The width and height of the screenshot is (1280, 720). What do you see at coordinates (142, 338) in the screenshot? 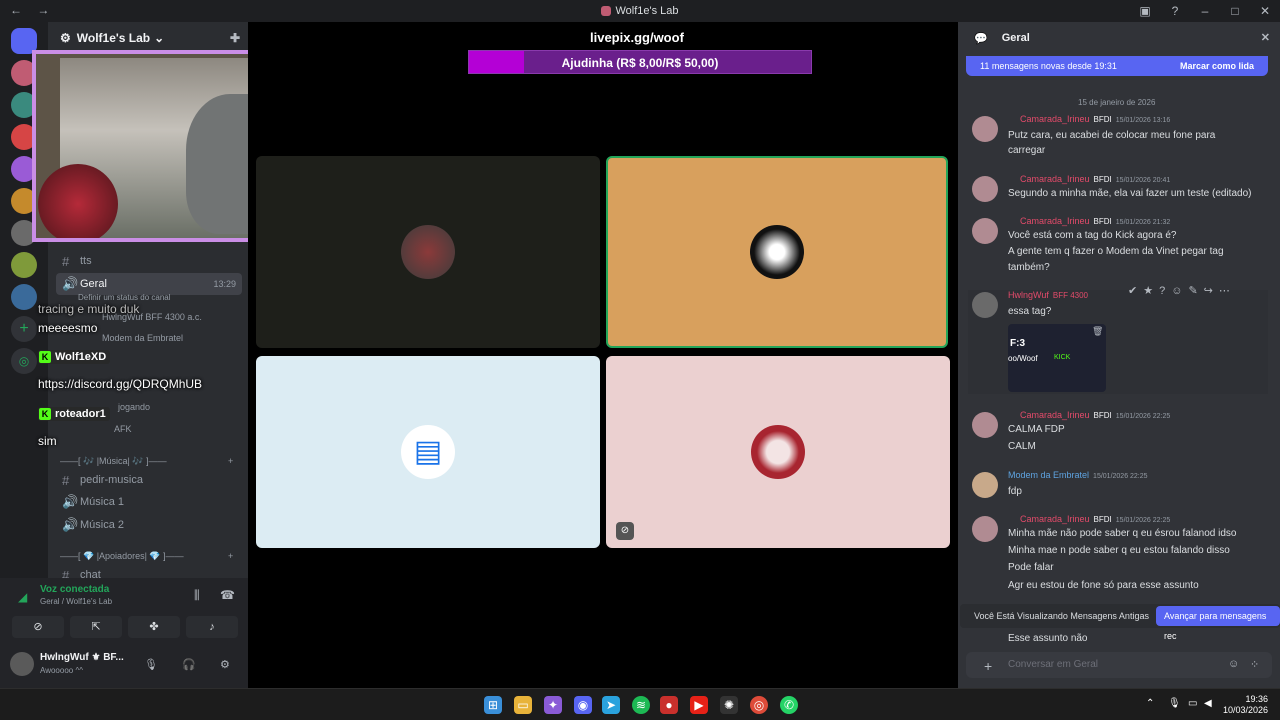
I see `voice-member: Modem da Embratel` at bounding box center [142, 338].